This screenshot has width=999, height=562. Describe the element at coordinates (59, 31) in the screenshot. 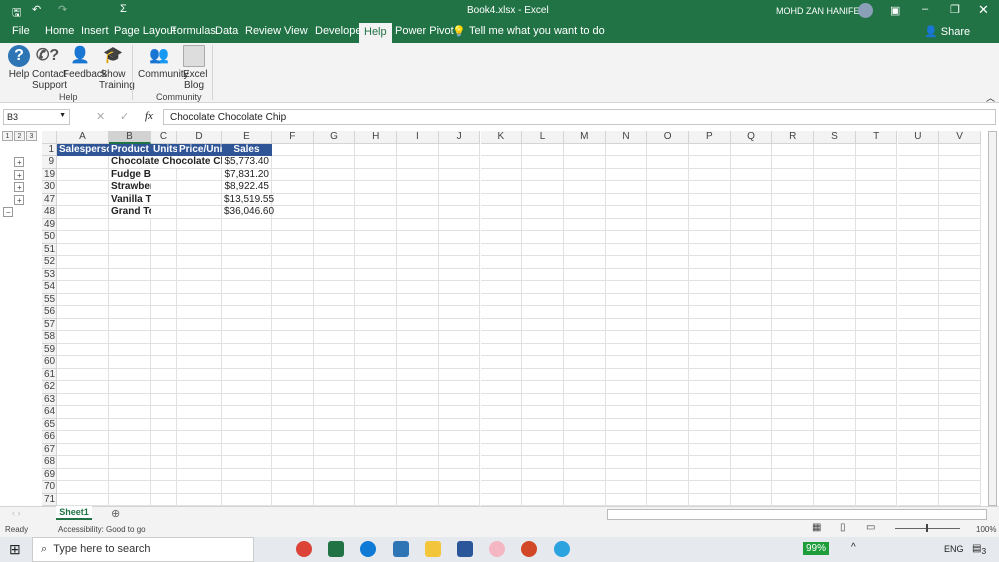

I see `tab-home: Home` at that location.